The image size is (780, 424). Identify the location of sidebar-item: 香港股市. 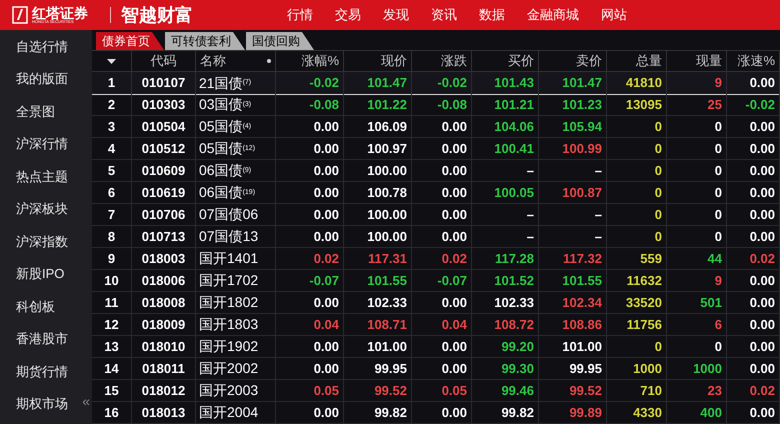
(39, 338).